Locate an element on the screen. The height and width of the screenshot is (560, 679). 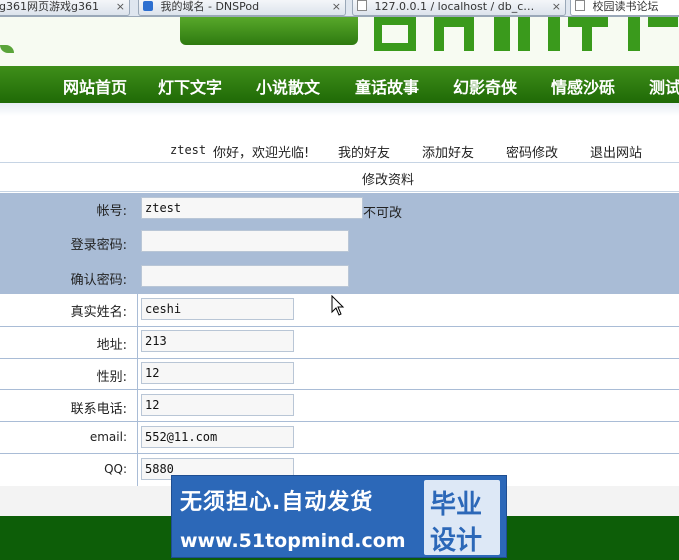
tab-label: 校园读书论坛 is located at coordinates (625, 6).